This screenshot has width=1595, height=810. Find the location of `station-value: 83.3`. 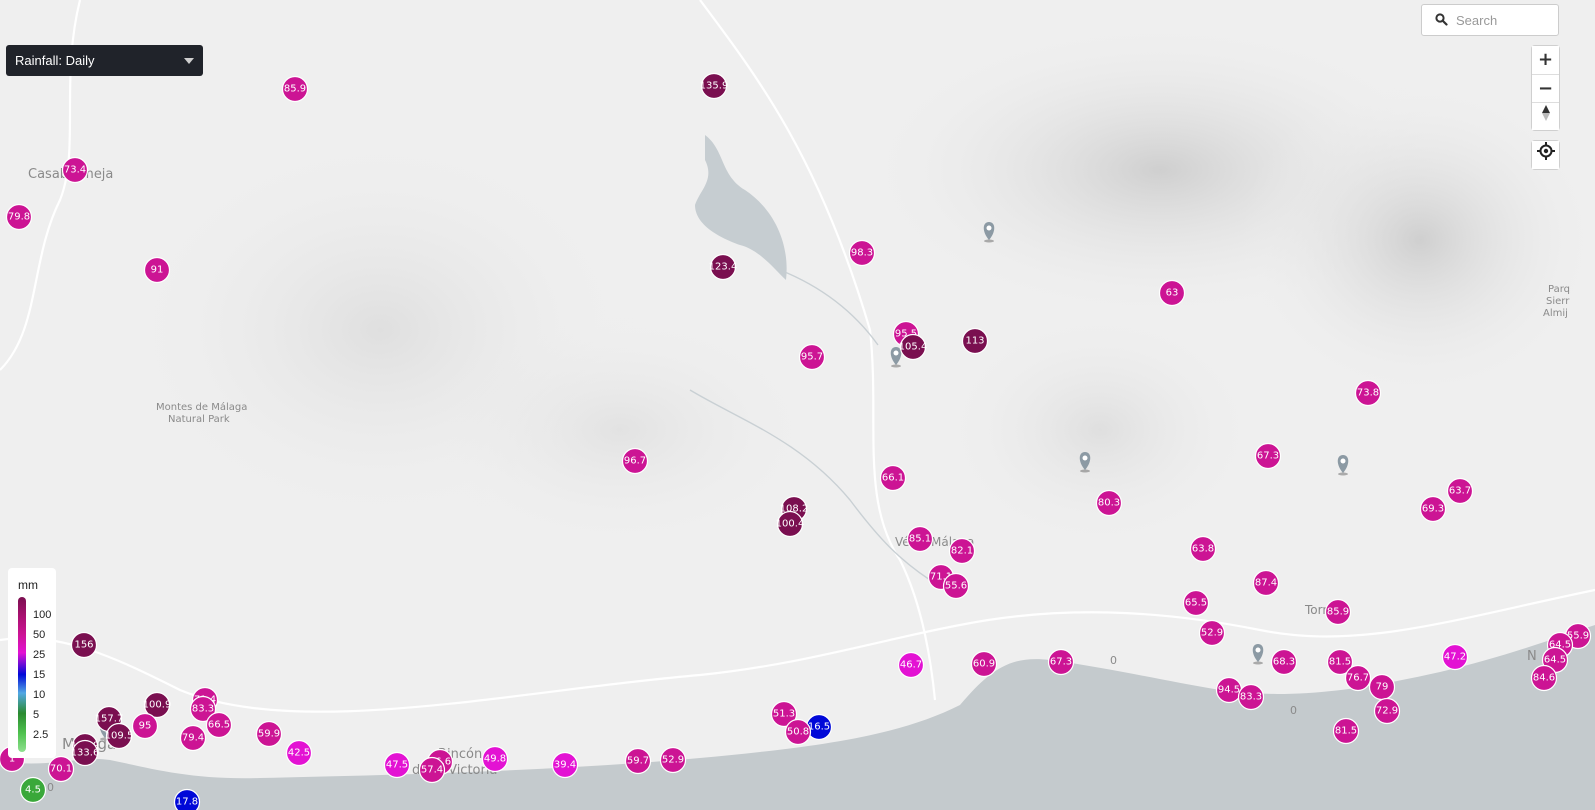

station-value: 83.3 is located at coordinates (1251, 697).